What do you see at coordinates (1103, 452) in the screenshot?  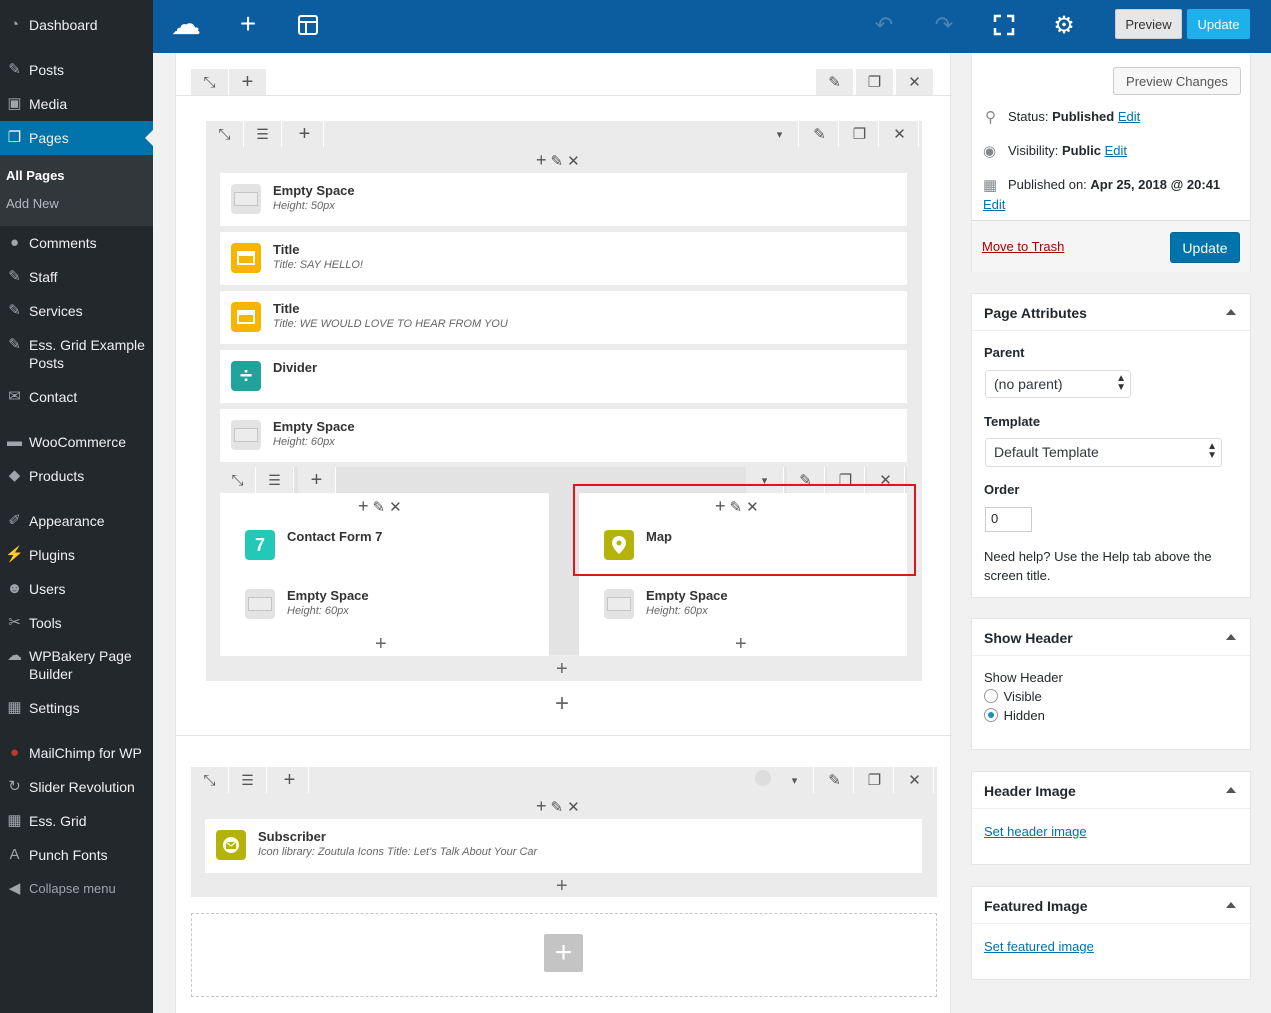 I see `template-select: Default Template ▲ ▼` at bounding box center [1103, 452].